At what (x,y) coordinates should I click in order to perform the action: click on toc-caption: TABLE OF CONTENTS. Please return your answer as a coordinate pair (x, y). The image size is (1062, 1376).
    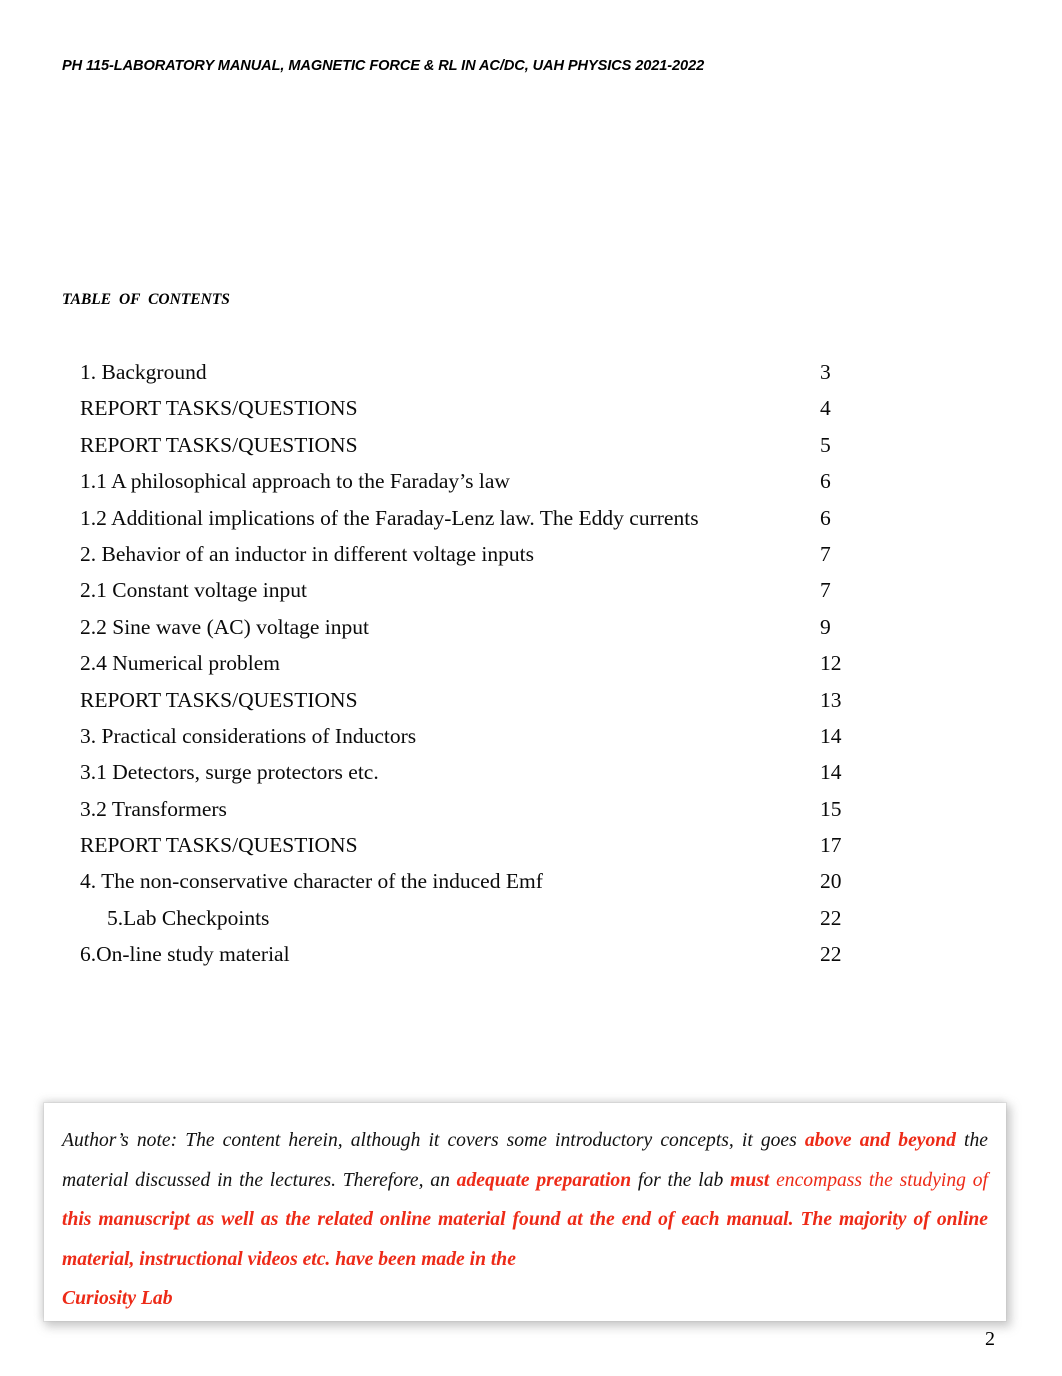
    Looking at the image, I should click on (146, 299).